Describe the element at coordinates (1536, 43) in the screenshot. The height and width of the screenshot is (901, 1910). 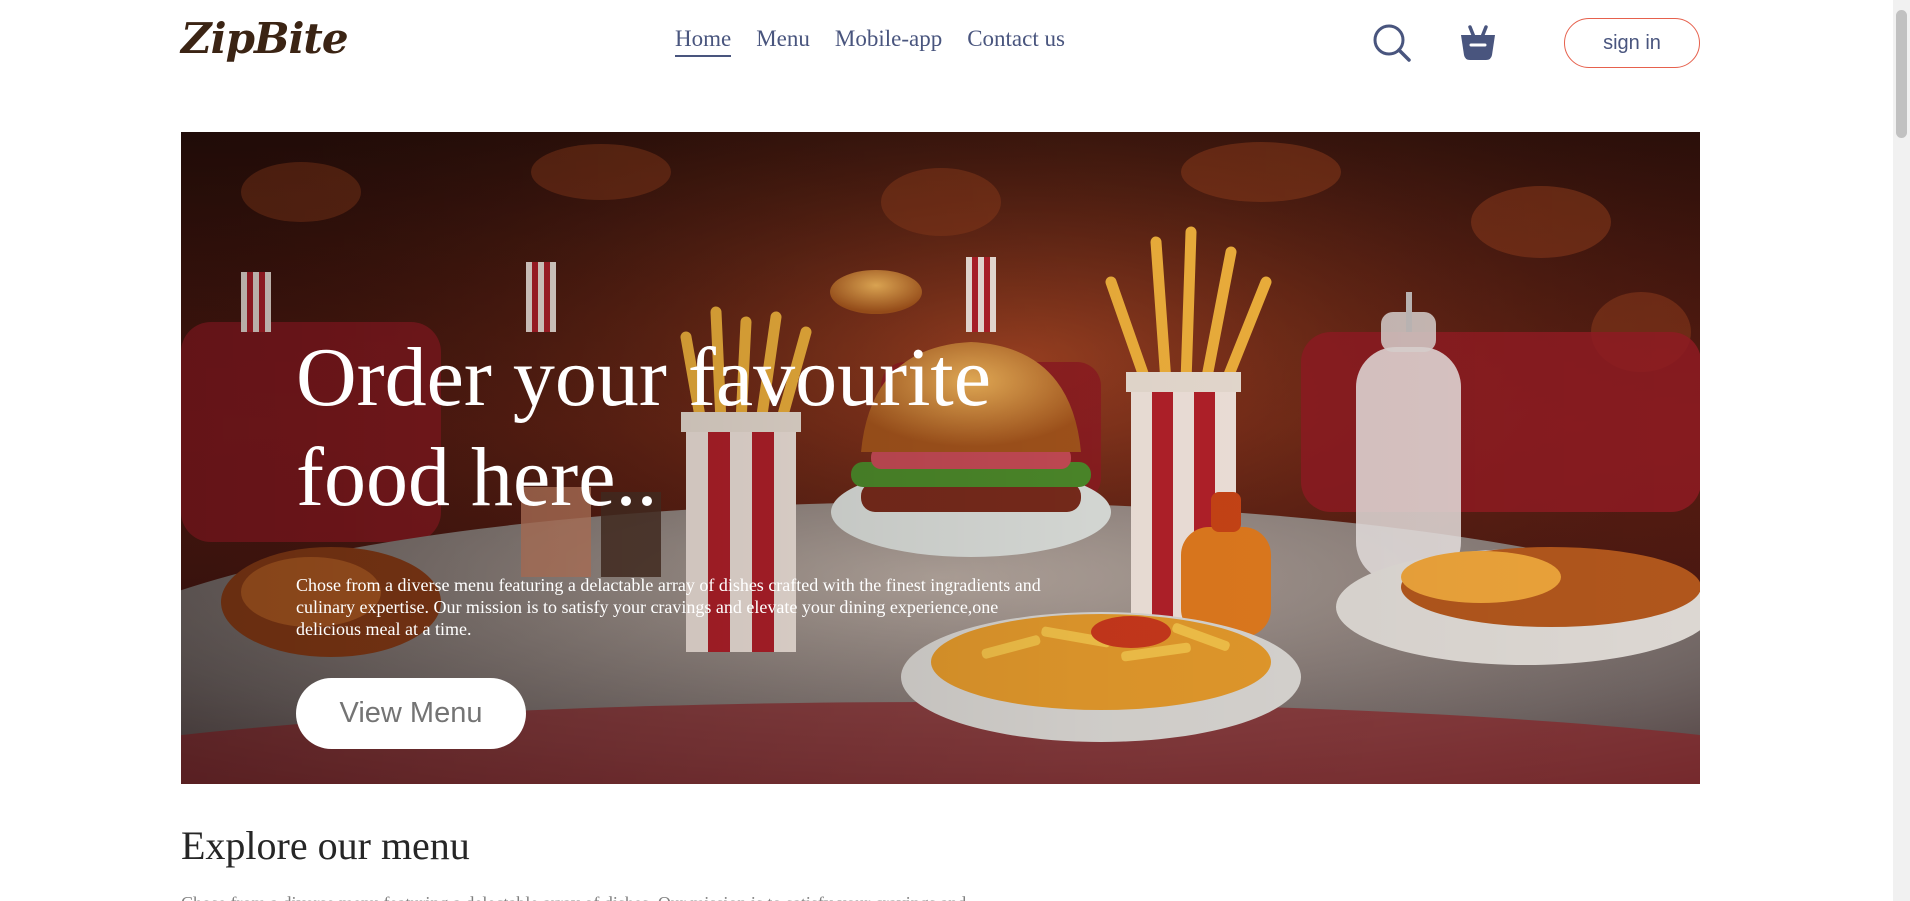
I see `nav-right: sign in` at that location.